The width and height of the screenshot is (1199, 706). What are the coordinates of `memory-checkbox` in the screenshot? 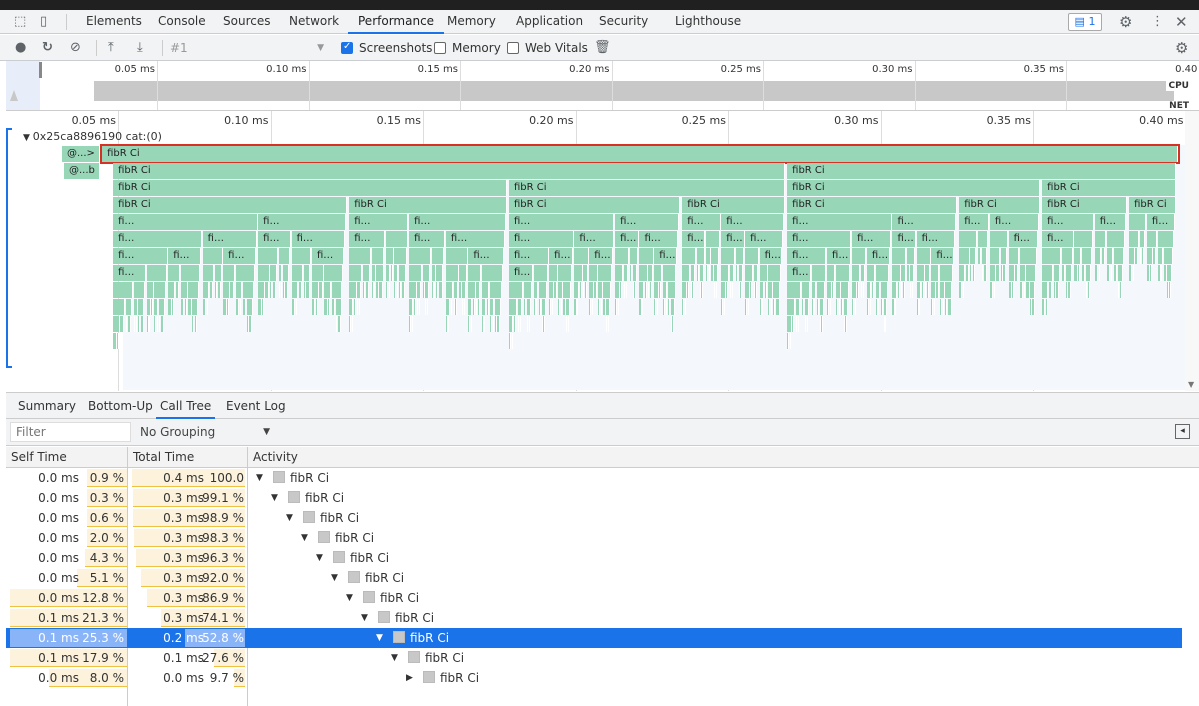 It's located at (440, 48).